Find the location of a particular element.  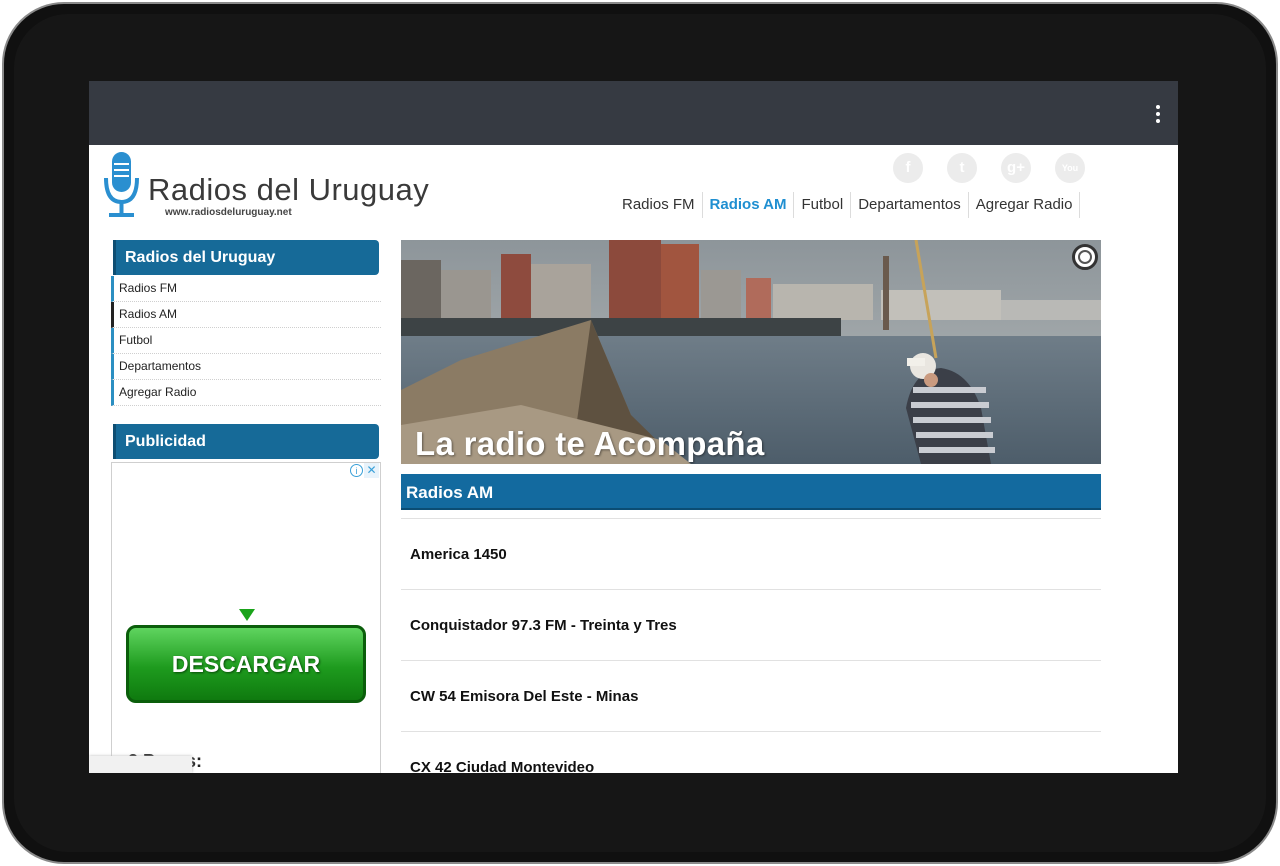

sidebar-item-departamentos: Departamentos is located at coordinates (246, 367).